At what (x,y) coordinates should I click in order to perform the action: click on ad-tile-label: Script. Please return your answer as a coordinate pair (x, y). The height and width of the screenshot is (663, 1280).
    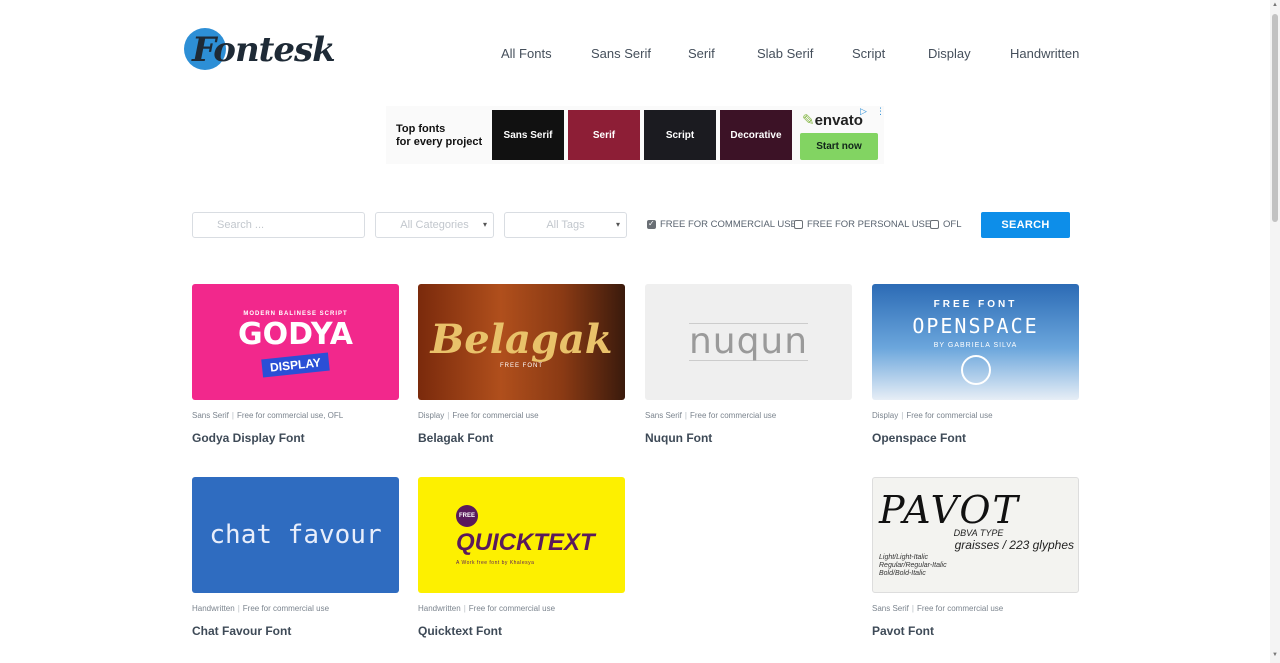
    Looking at the image, I should click on (680, 135).